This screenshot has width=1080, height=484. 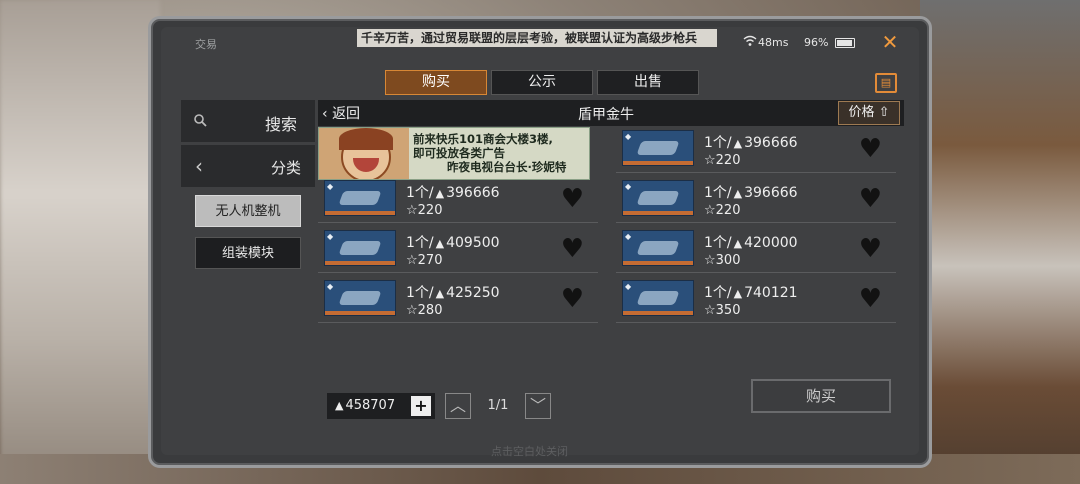 I want to click on currency-balance: ▲ 458707 +, so click(x=381, y=406).